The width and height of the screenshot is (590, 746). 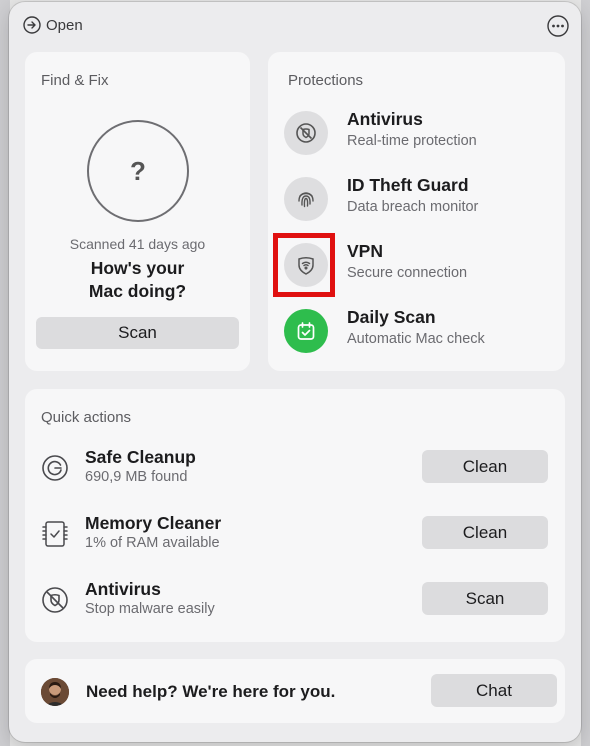 I want to click on quick-action-name: Antivirus, so click(x=123, y=589).